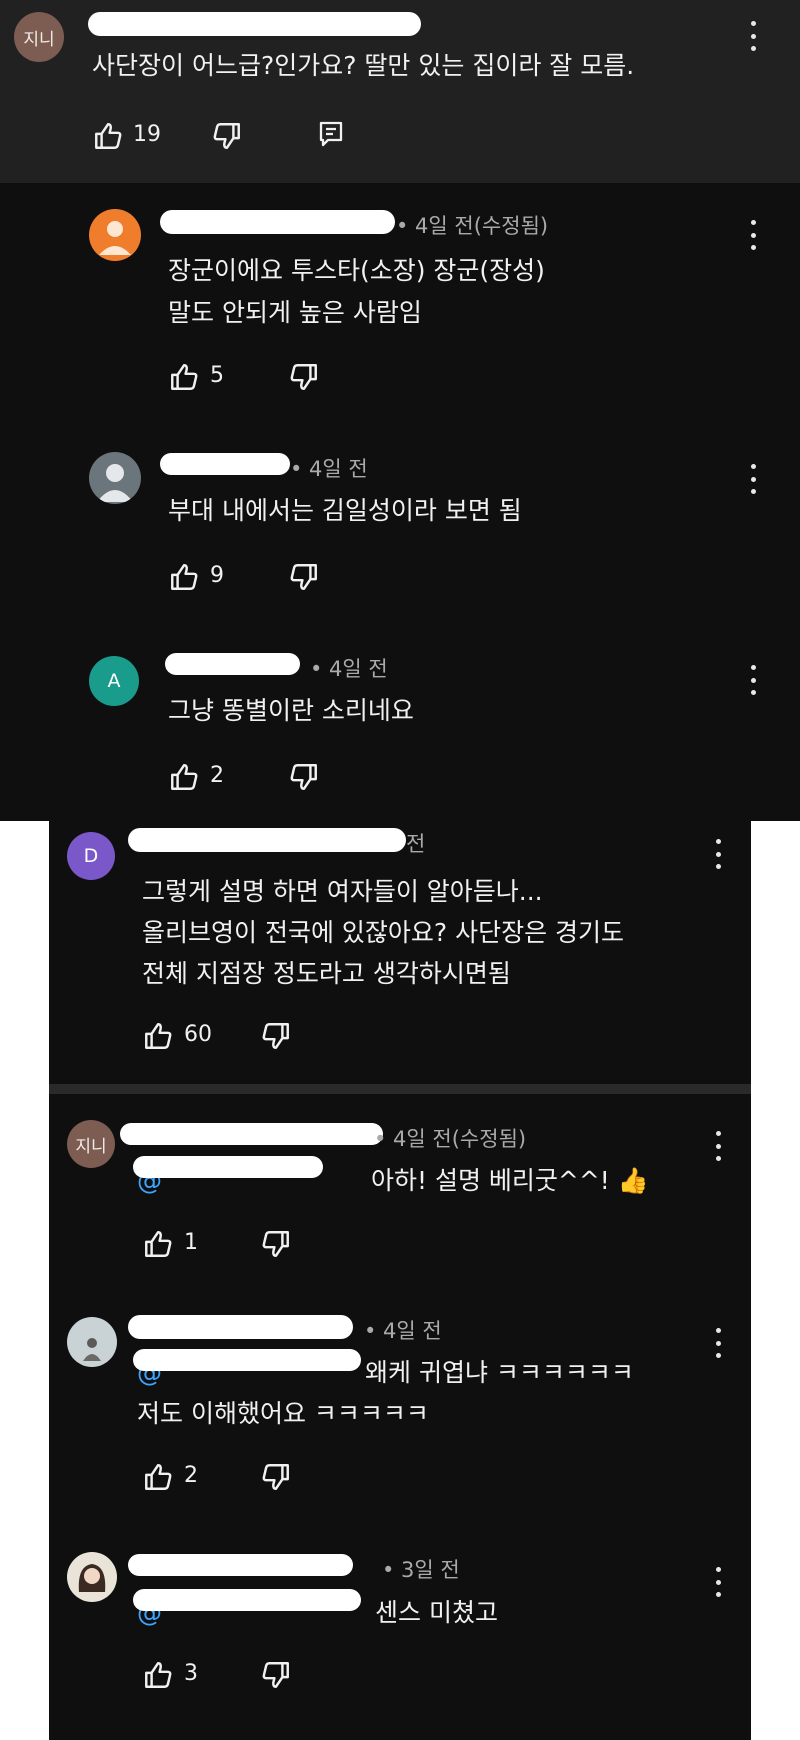 This screenshot has width=800, height=1740. I want to click on reply-line-2: 올리브영이 전국에 있잖아요? 사단장은 경기도, so click(383, 932).